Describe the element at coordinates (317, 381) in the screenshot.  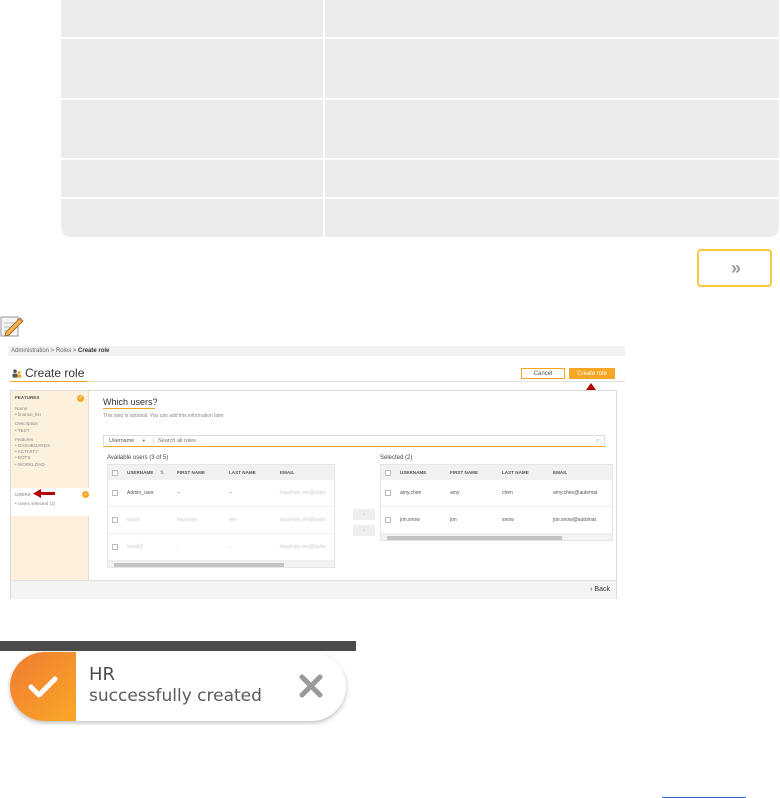
I see `title-underline` at that location.